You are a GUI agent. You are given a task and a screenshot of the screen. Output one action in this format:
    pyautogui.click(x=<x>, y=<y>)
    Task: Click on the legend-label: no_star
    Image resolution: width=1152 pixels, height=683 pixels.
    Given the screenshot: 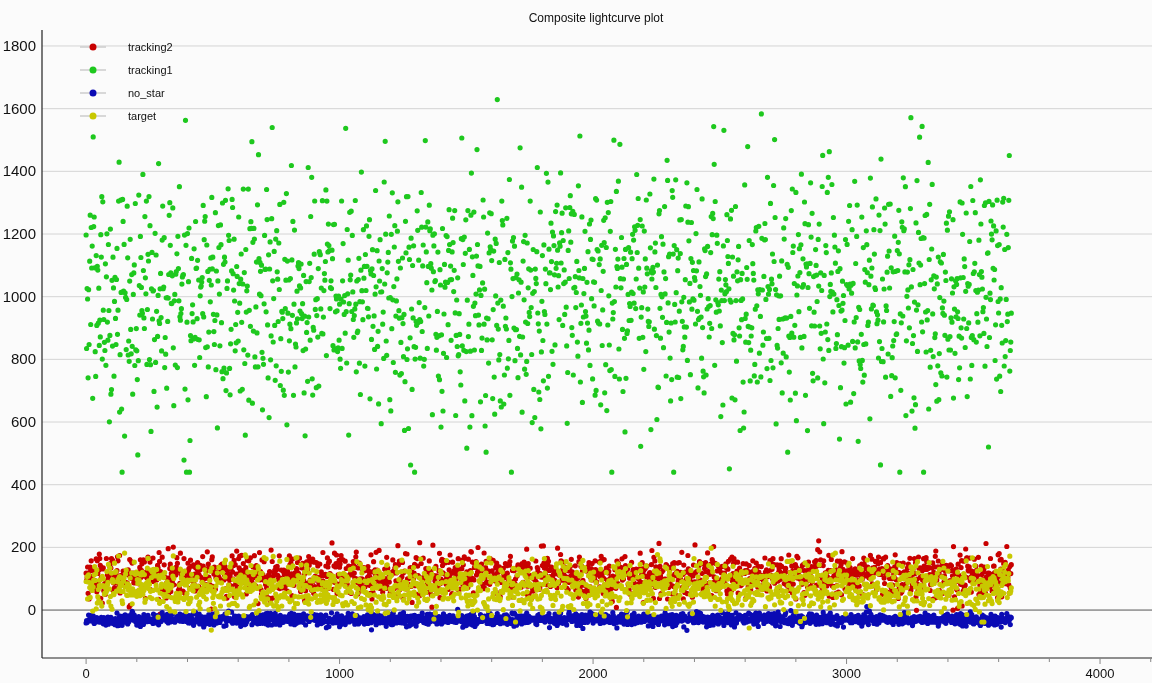 What is the action you would take?
    pyautogui.click(x=146, y=93)
    